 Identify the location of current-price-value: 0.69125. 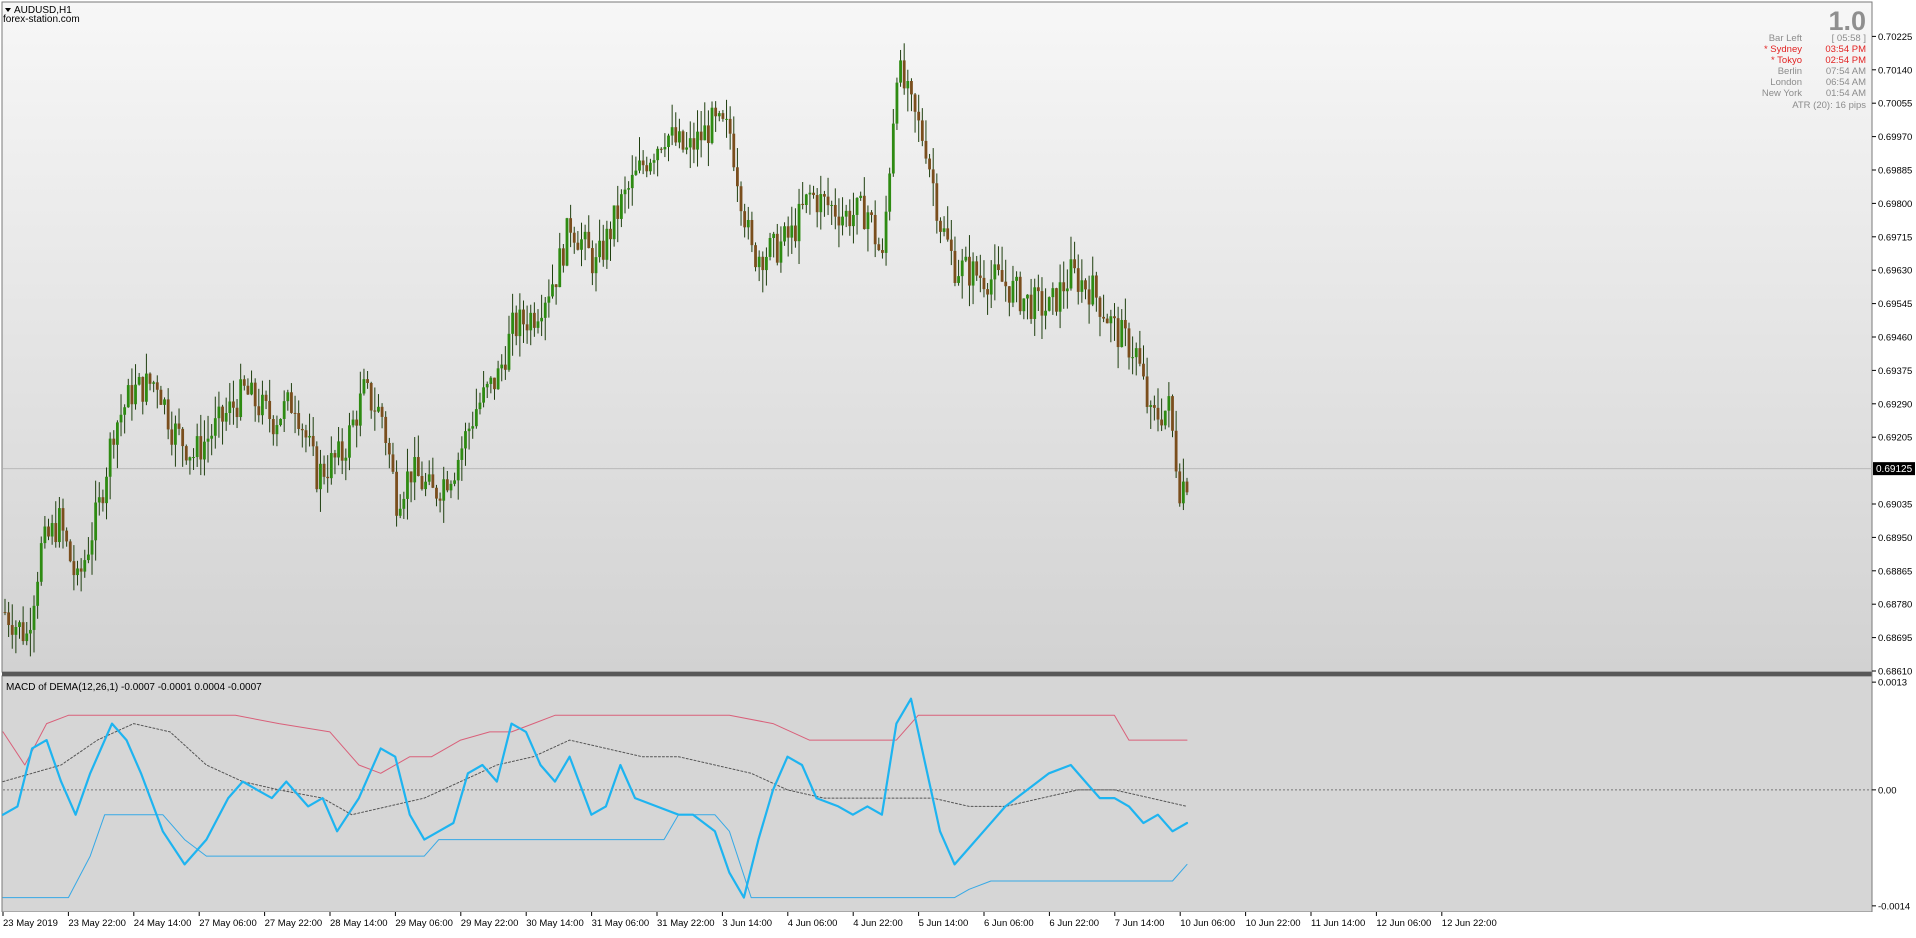
(1894, 469).